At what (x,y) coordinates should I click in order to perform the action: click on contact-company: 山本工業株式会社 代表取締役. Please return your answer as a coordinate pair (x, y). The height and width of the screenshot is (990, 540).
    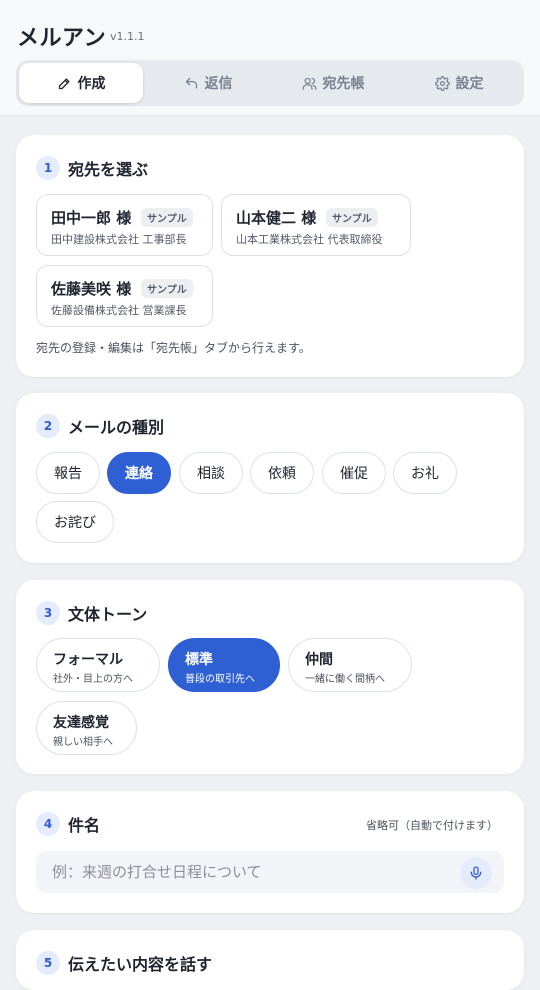
    Looking at the image, I should click on (309, 239).